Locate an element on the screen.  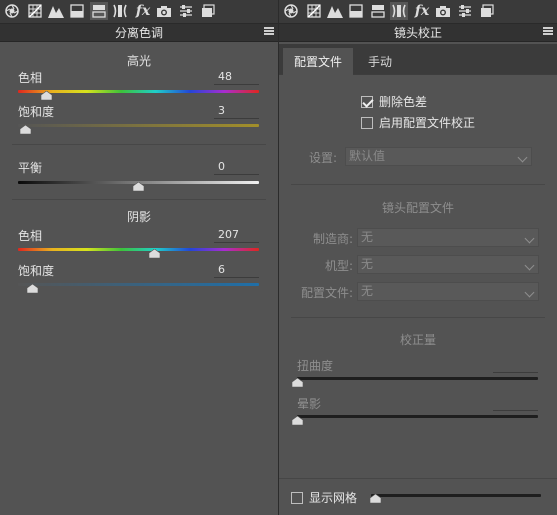
highlights-saturation-track is located at coordinates (138, 125).